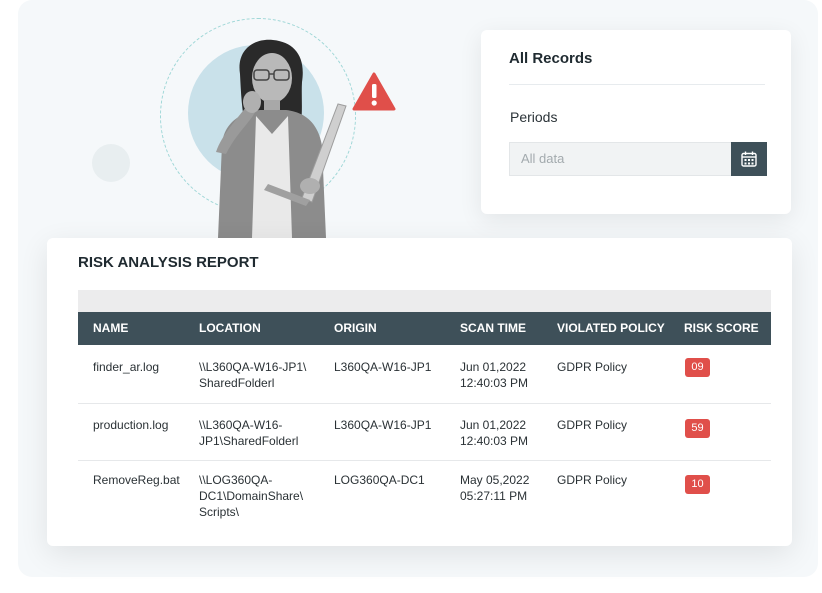 This screenshot has height=593, width=822. What do you see at coordinates (374, 91) in the screenshot?
I see `warning-triangle-icon` at bounding box center [374, 91].